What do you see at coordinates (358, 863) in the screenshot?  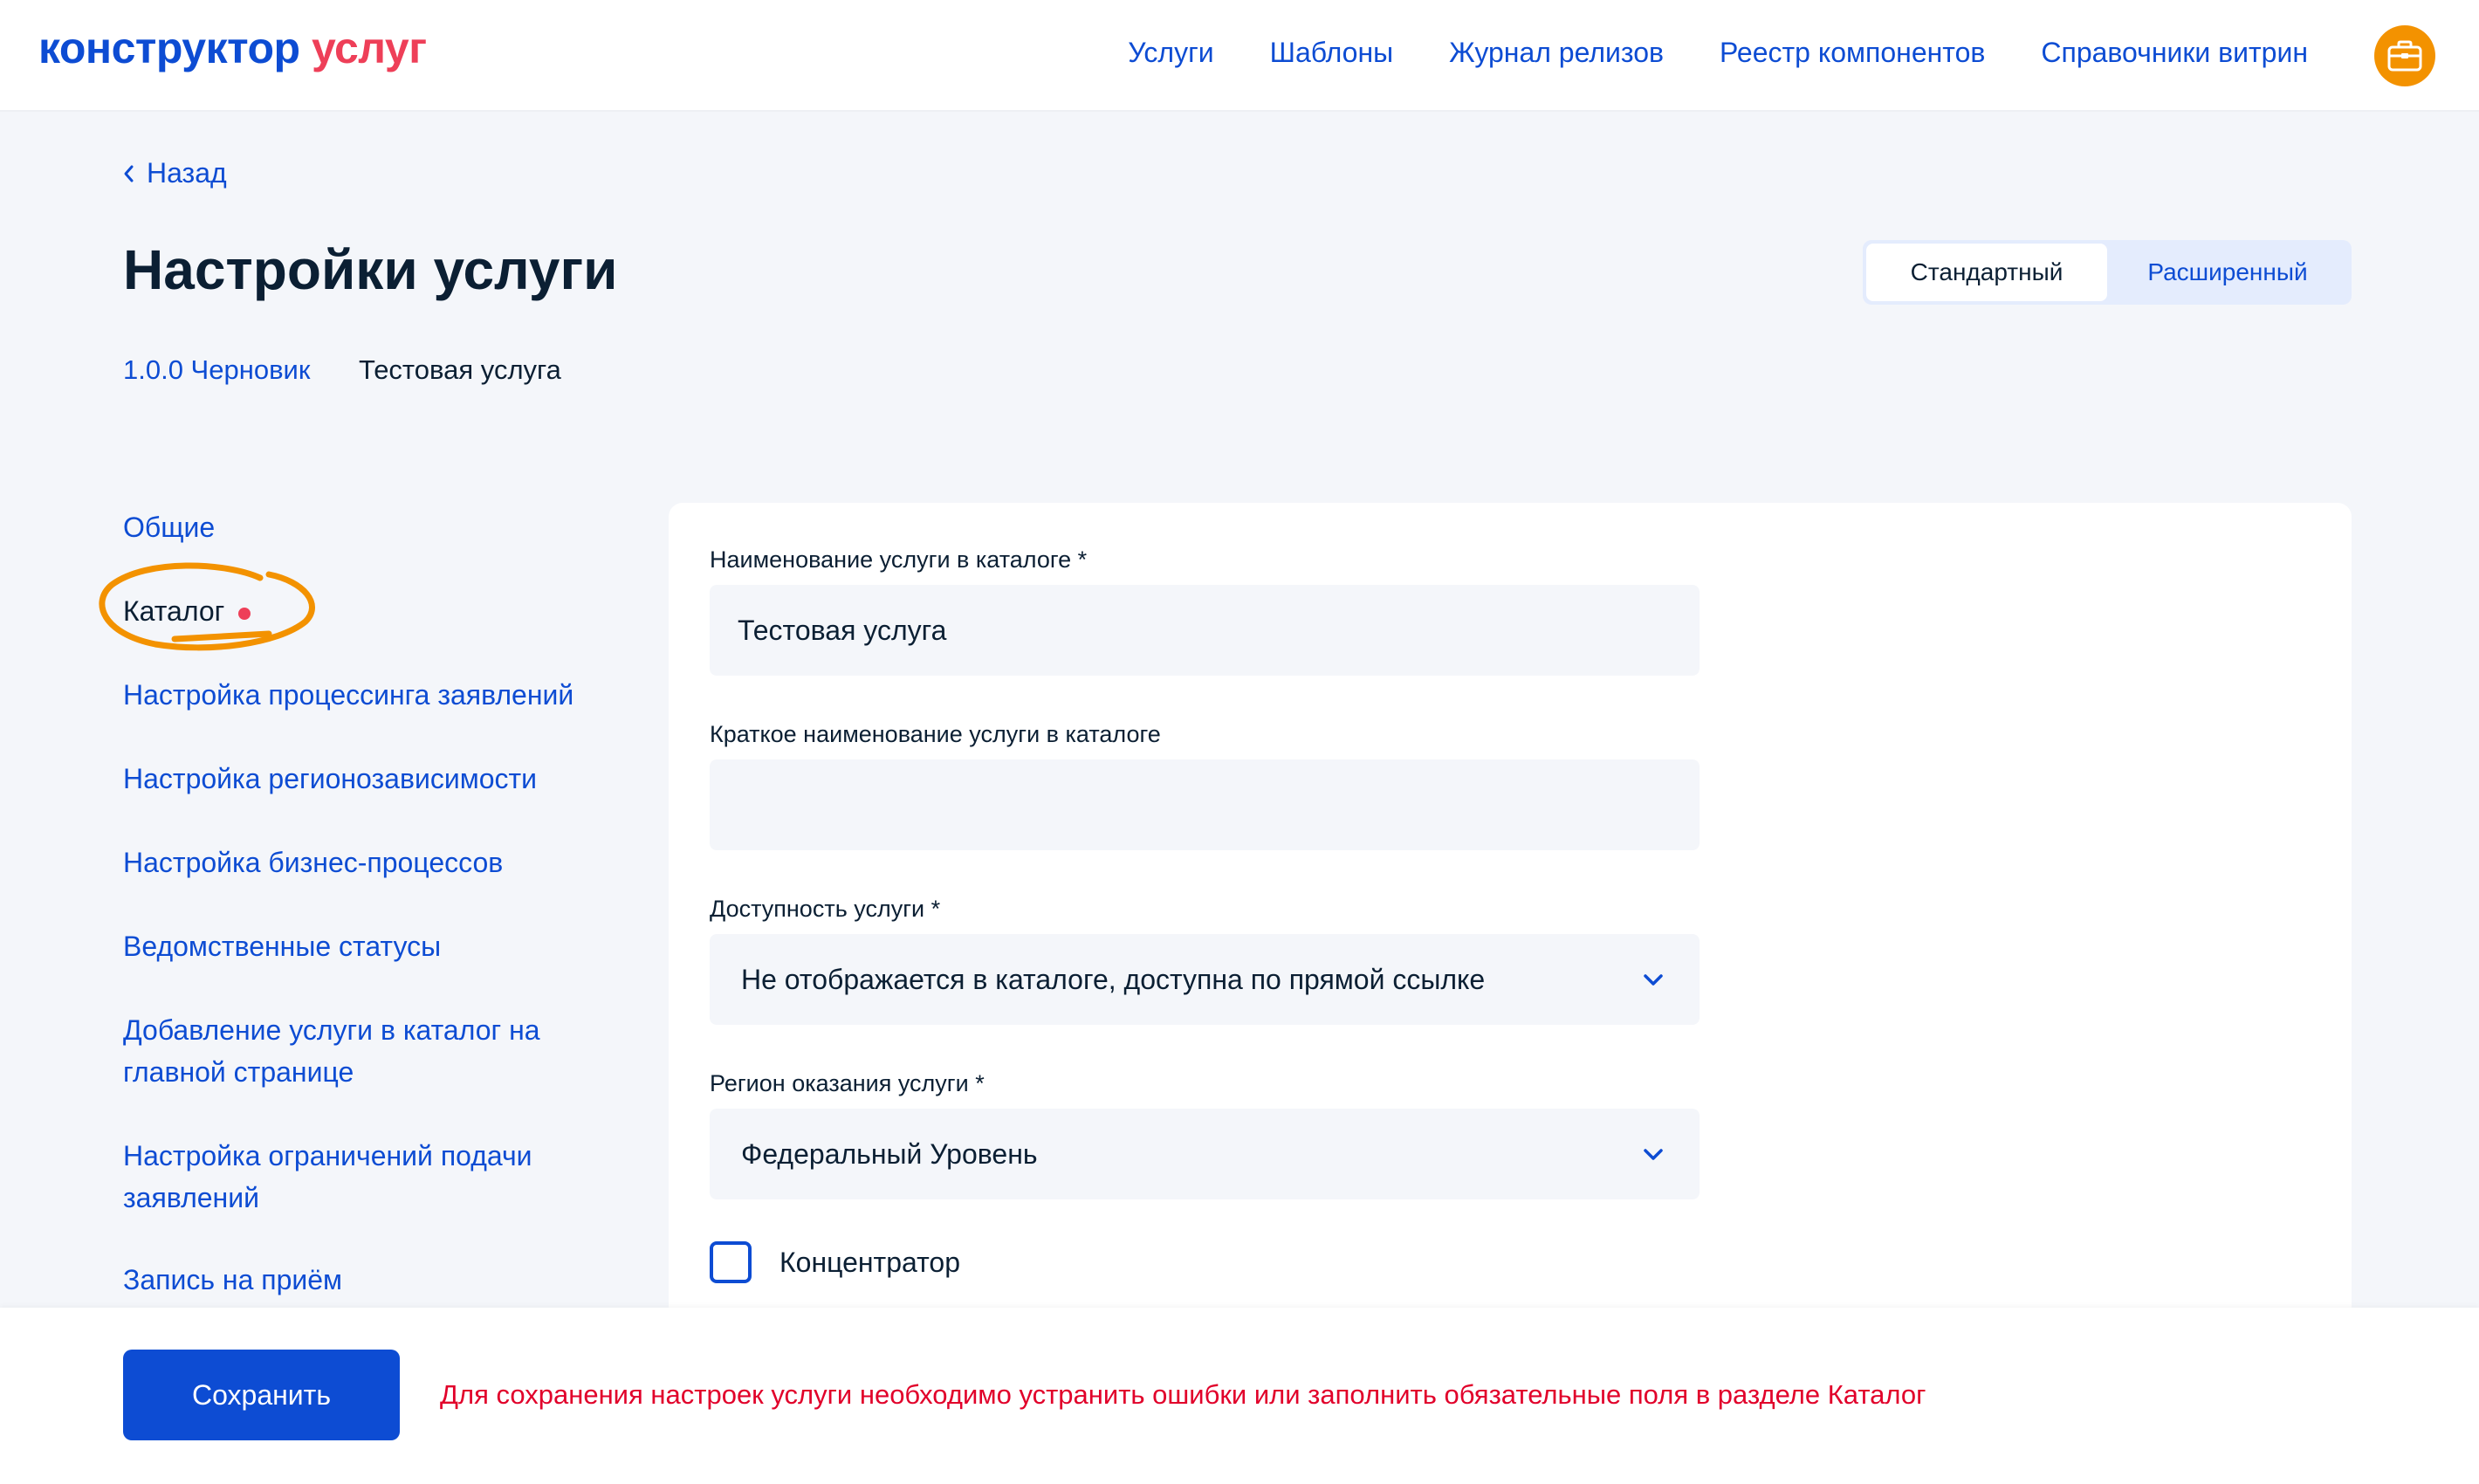 I see `sidebar-item-business-processes: Настройка бизнес-процессов` at bounding box center [358, 863].